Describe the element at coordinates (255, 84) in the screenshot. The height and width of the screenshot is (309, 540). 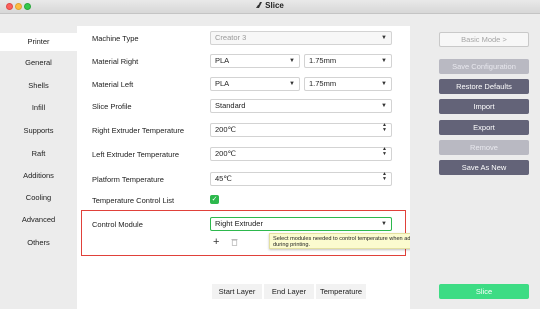
I see `material-left-select: PLA ▼` at that location.